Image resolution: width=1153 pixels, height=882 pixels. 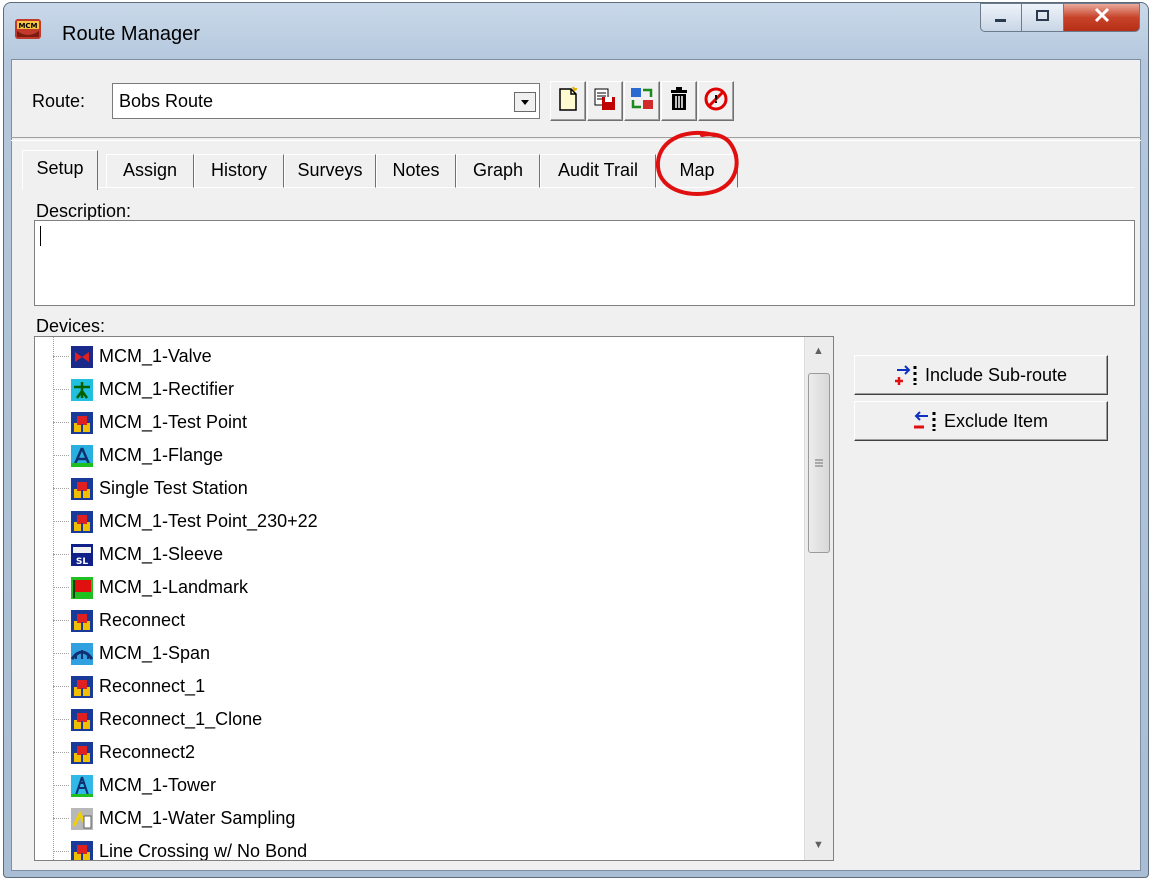 What do you see at coordinates (138, 455) in the screenshot?
I see `device-item: MCM_1-Flange` at bounding box center [138, 455].